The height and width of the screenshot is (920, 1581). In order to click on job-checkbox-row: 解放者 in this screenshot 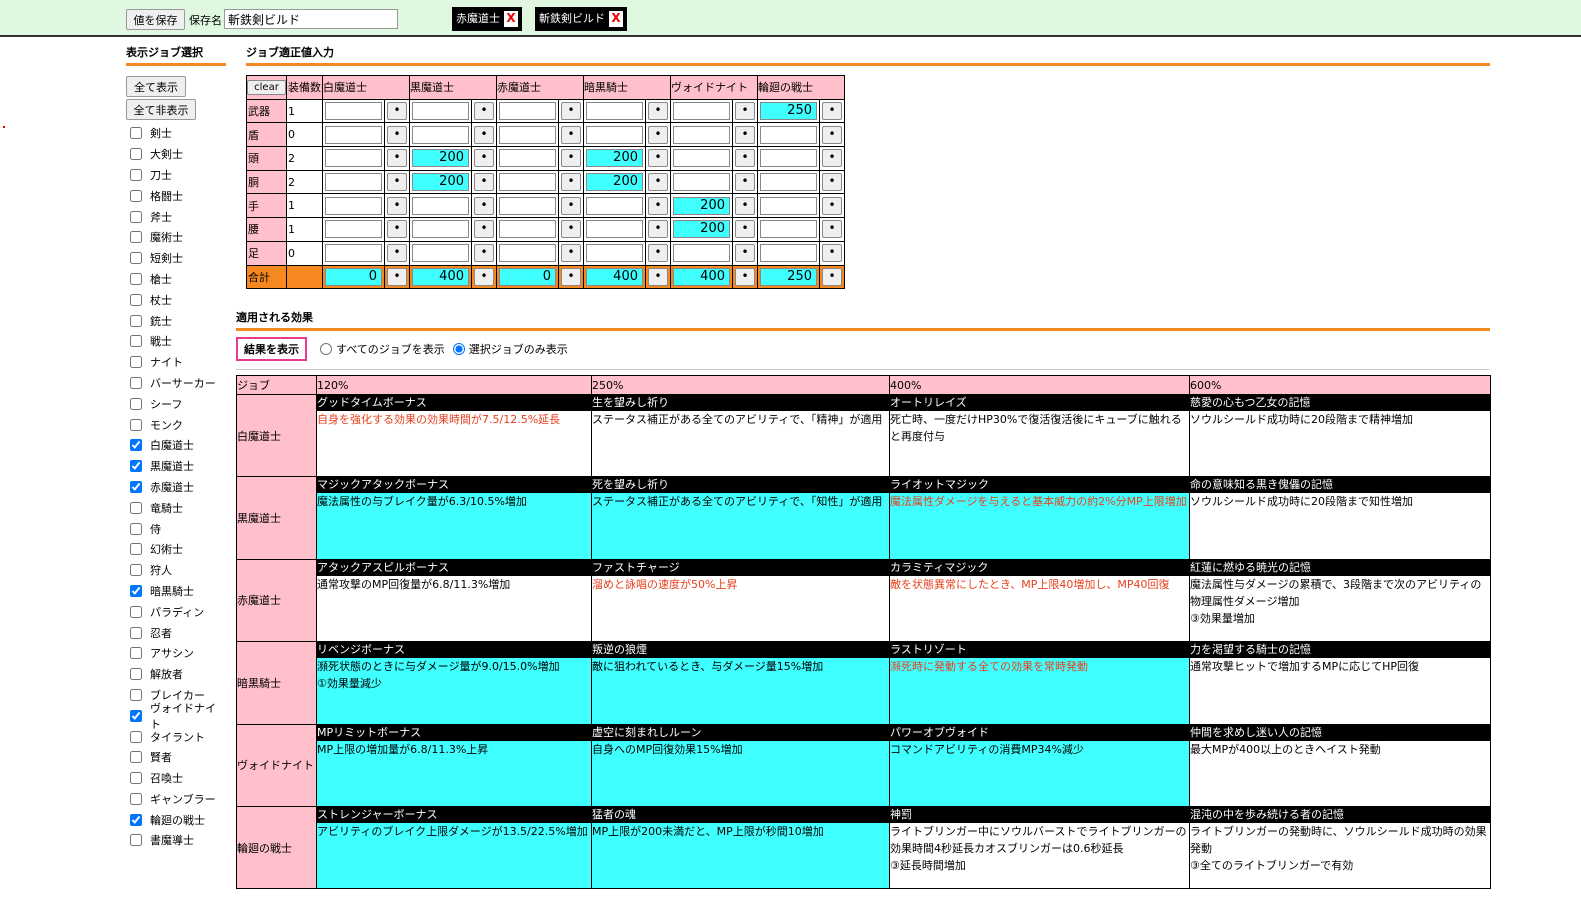, I will do `click(178, 674)`.